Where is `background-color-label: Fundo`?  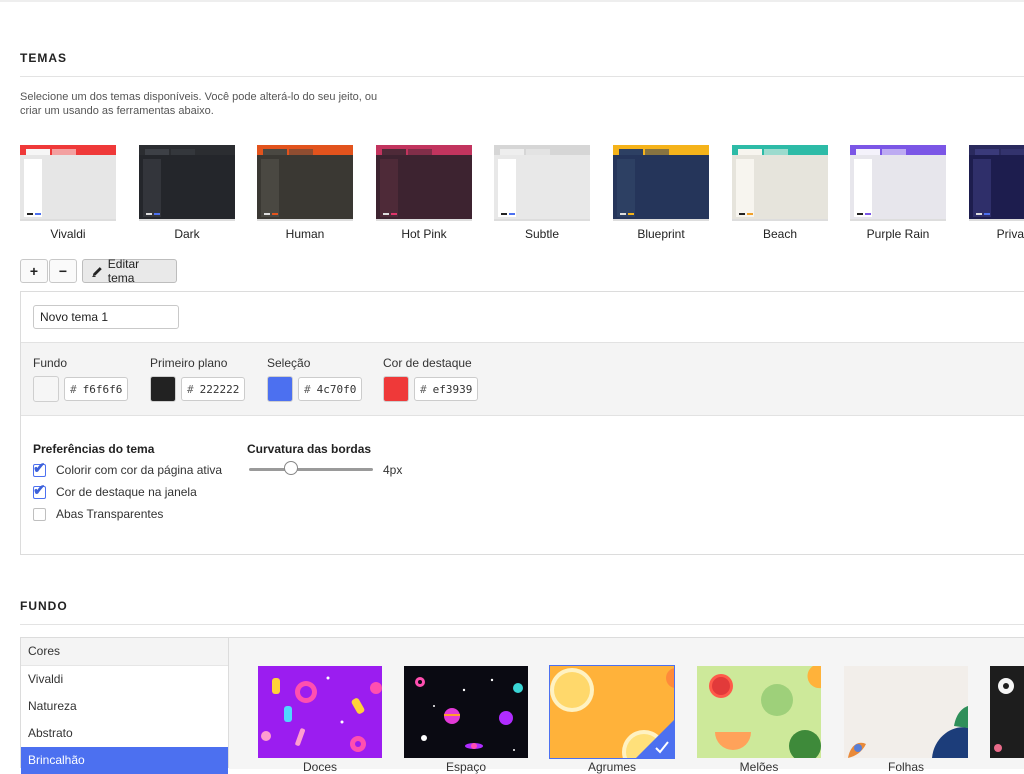
background-color-label: Fundo is located at coordinates (50, 363).